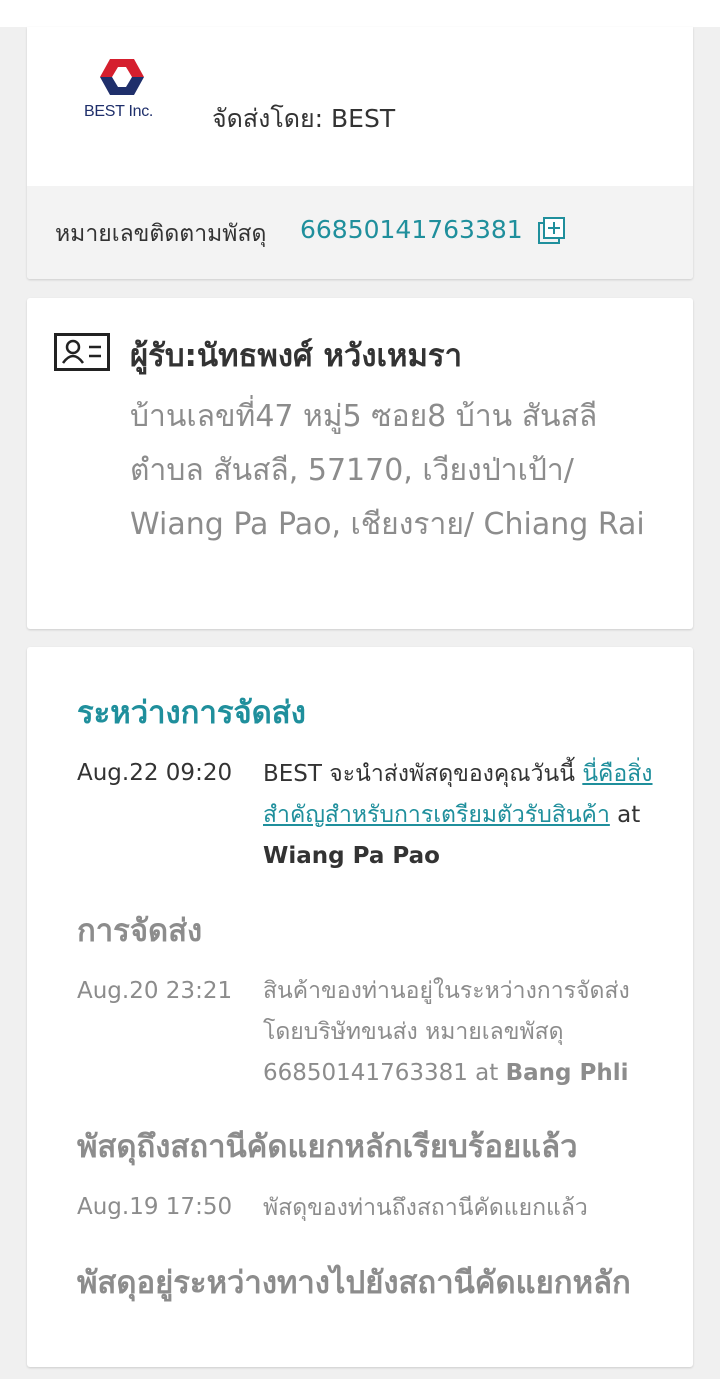  What do you see at coordinates (155, 1207) in the screenshot?
I see `timeline-time: Aug.19 17:50` at bounding box center [155, 1207].